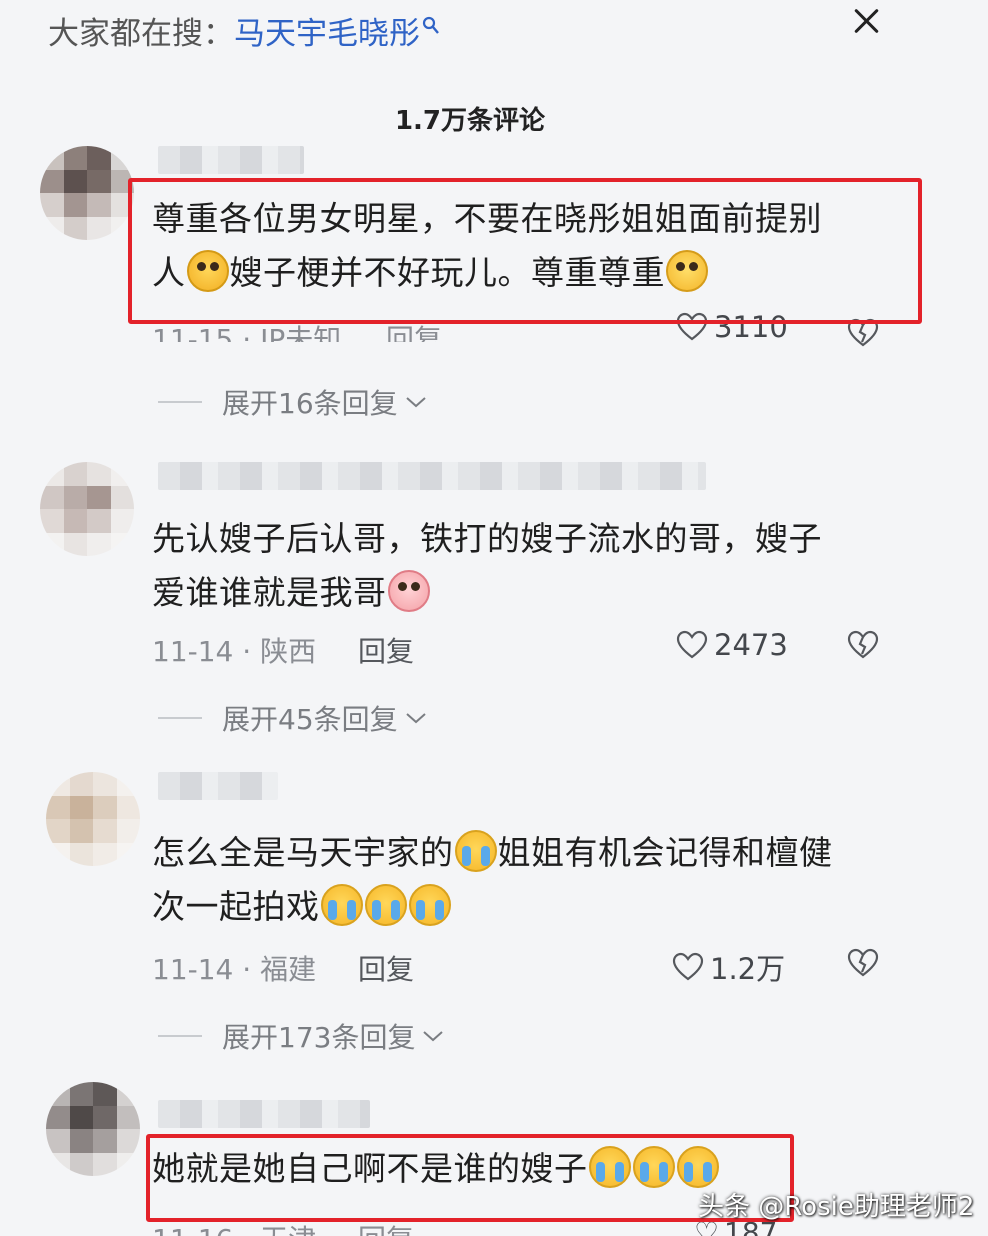  Describe the element at coordinates (836, 1207) in the screenshot. I see `watermark: 头条 @Rosie助理老师2` at that location.